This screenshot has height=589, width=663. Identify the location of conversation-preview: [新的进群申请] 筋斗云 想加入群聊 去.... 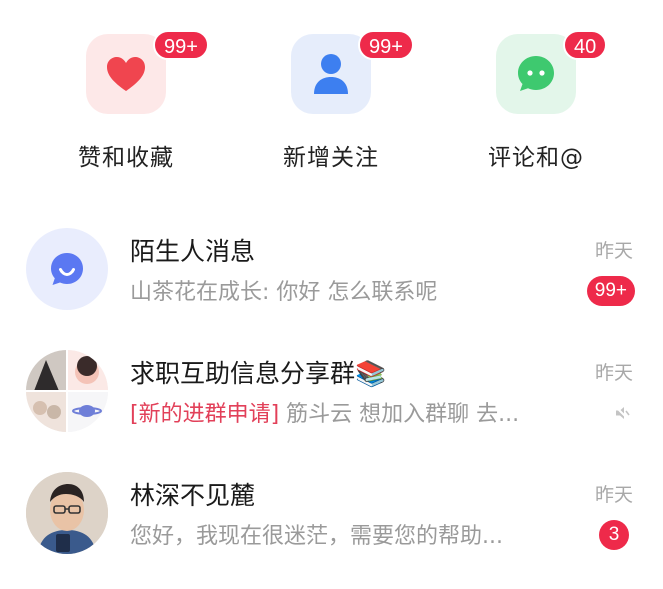
(355, 412).